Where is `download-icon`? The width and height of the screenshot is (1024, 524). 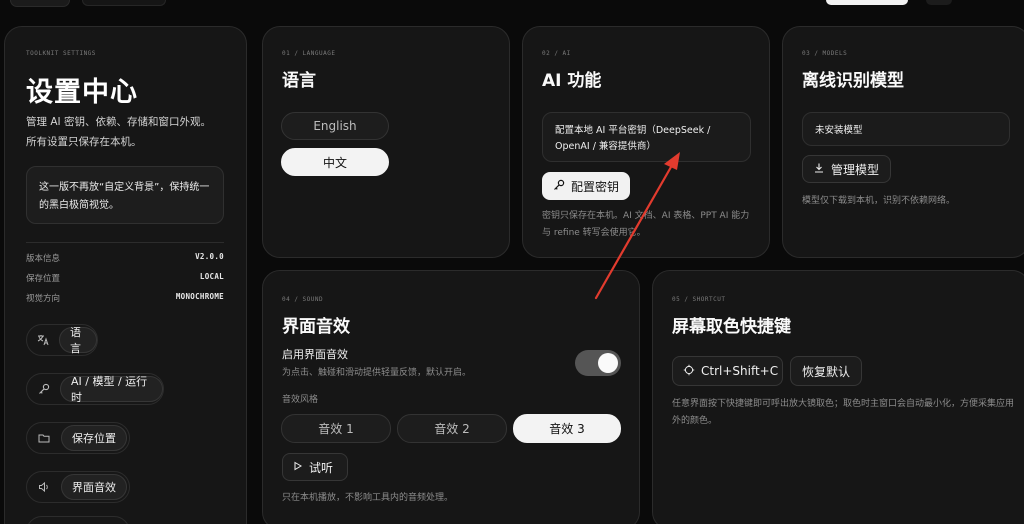 download-icon is located at coordinates (819, 169).